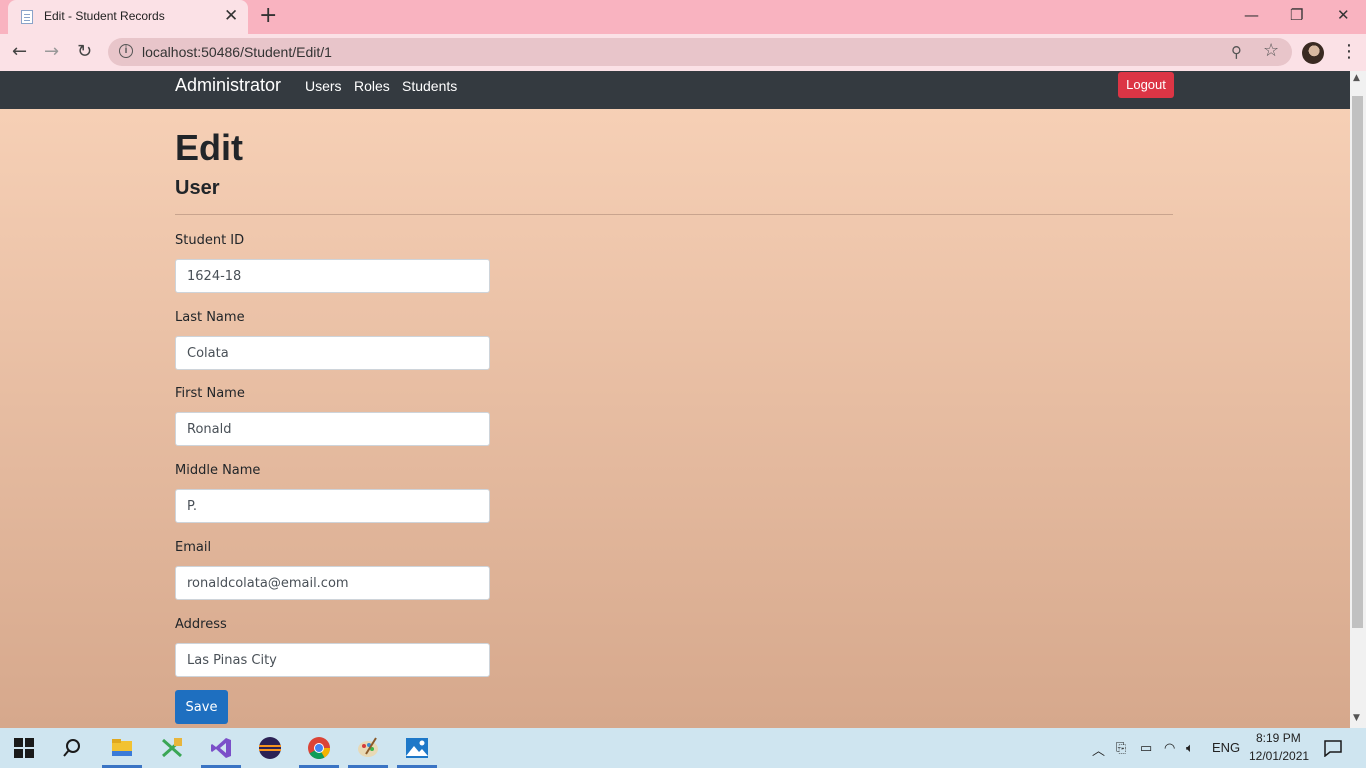  Describe the element at coordinates (201, 624) in the screenshot. I see `address-label: Address` at that location.